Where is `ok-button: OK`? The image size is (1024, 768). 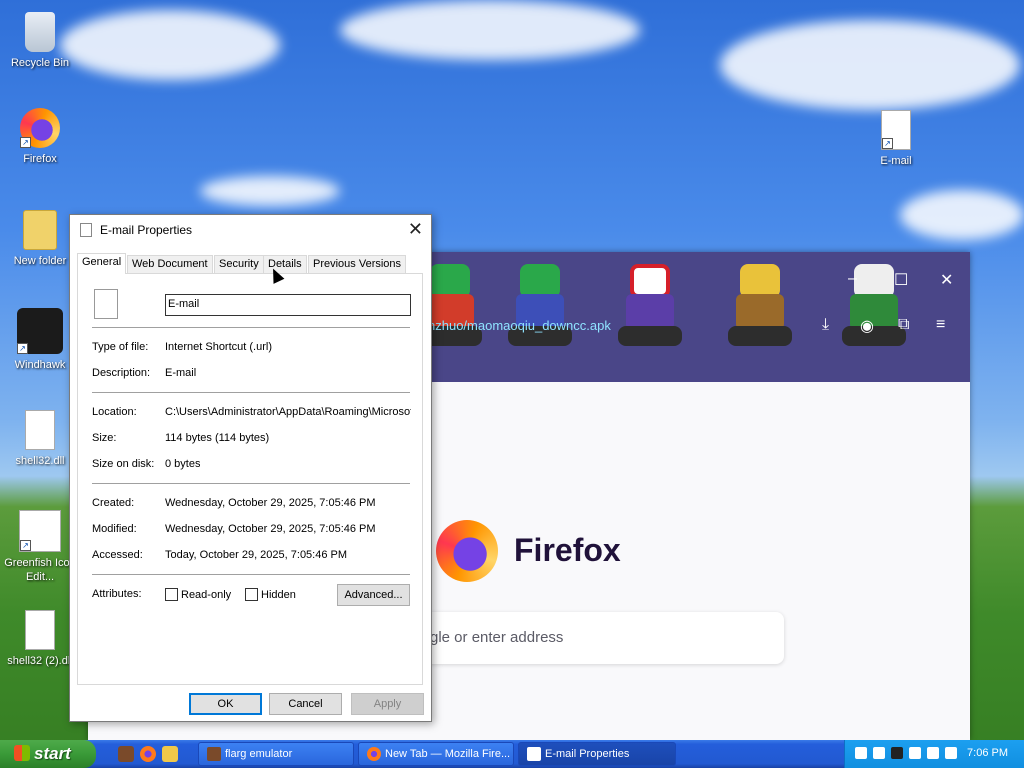 ok-button: OK is located at coordinates (225, 704).